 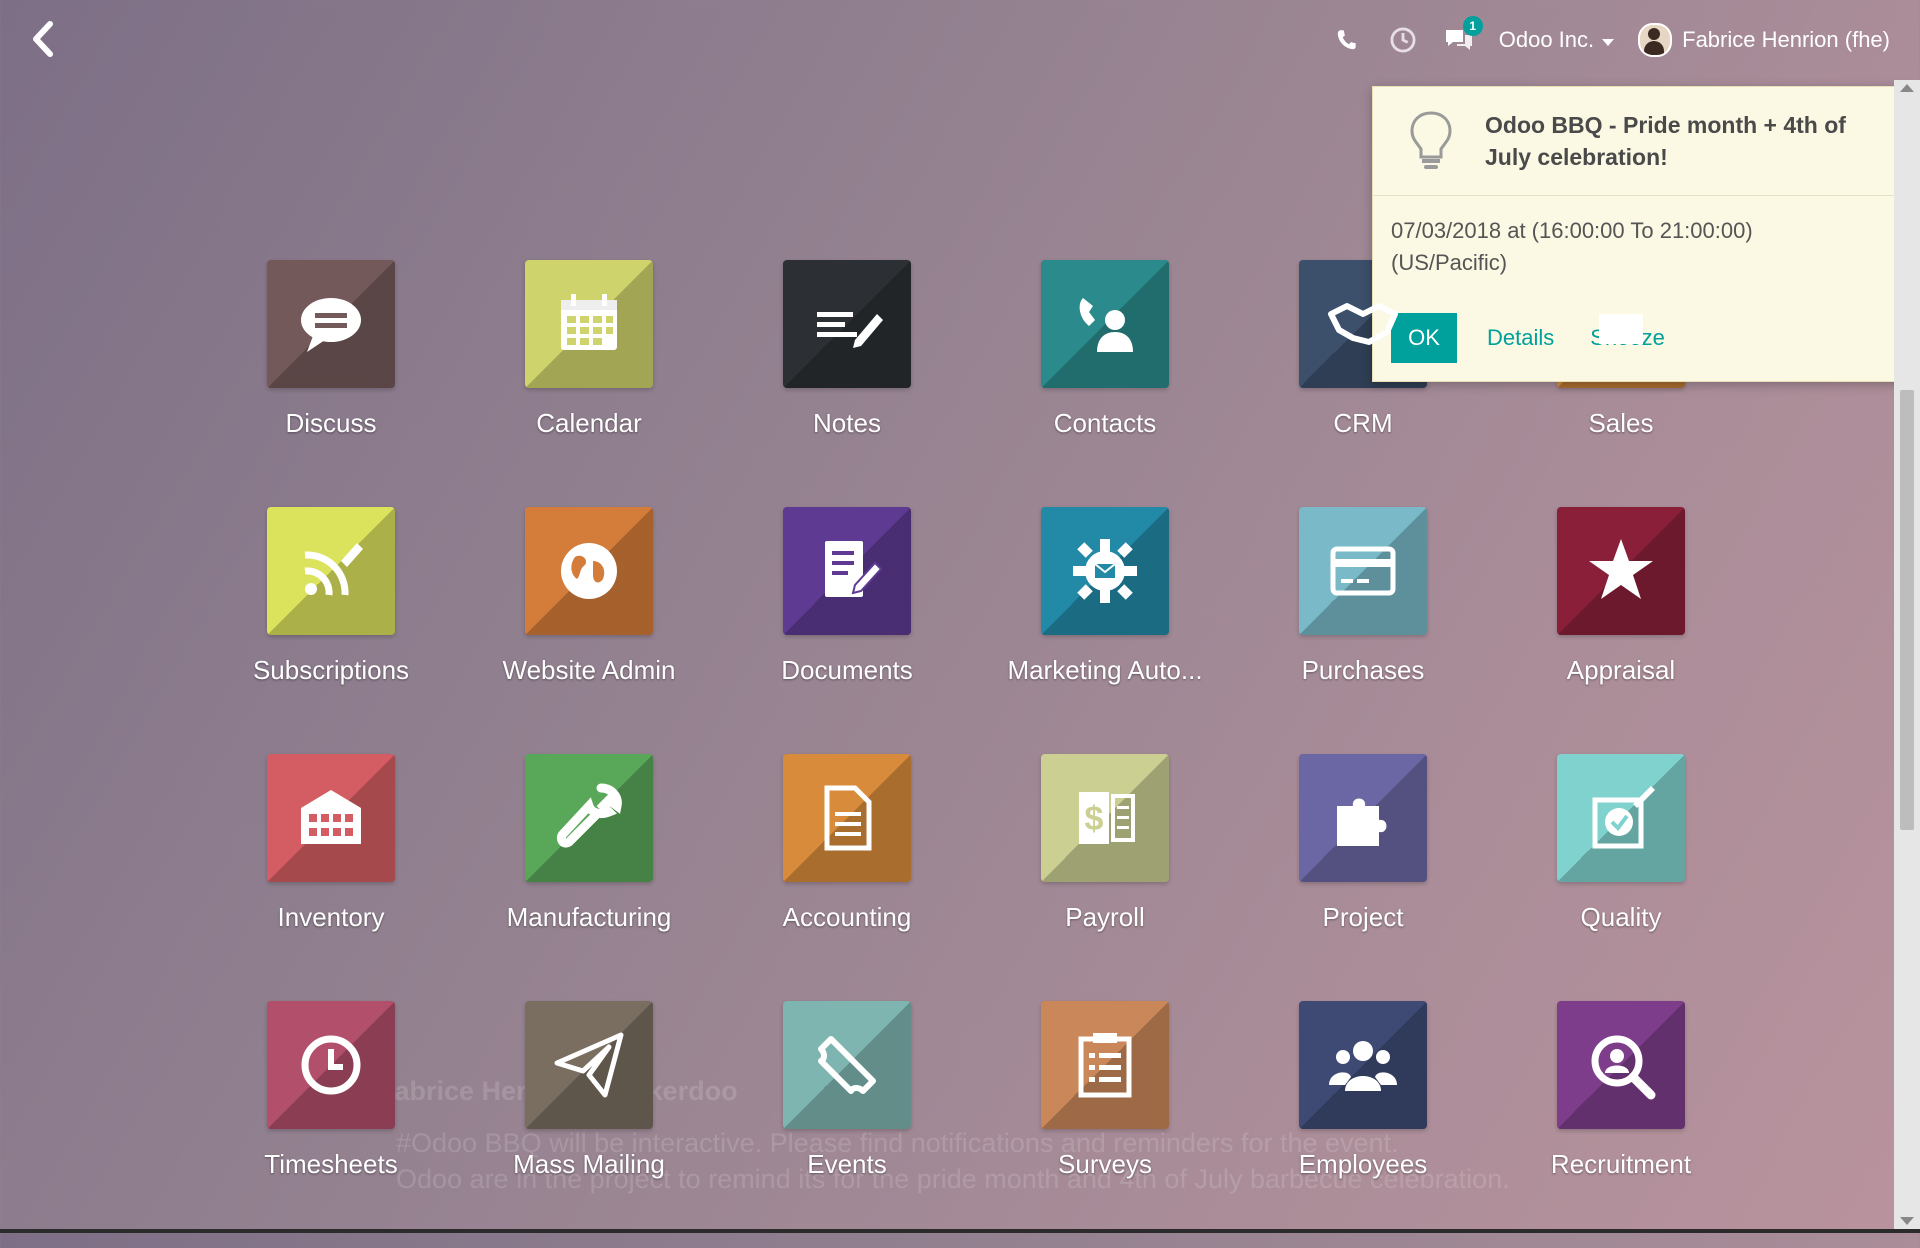 I want to click on payroll-icon: $, so click(x=1105, y=818).